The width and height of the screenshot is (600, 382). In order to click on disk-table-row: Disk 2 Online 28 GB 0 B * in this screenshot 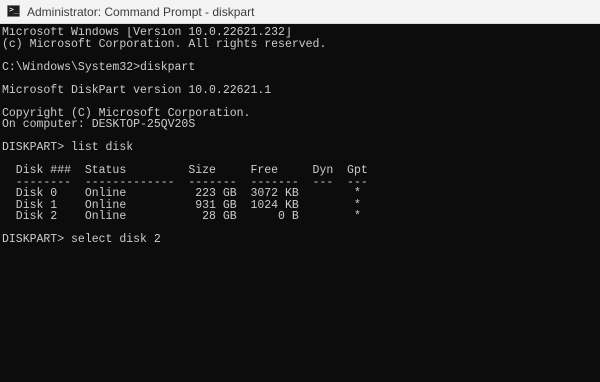, I will do `click(181, 216)`.